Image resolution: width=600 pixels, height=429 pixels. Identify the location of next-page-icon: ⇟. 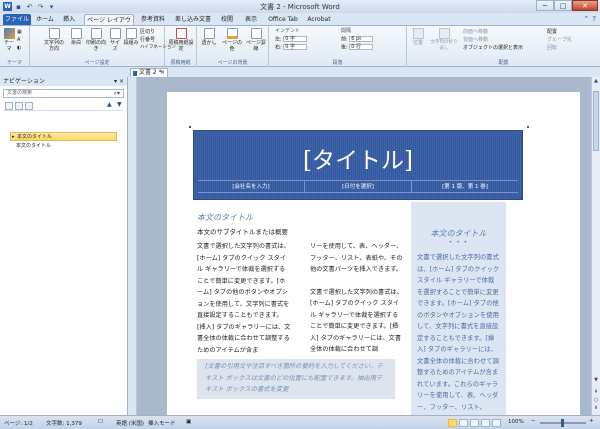
(596, 408).